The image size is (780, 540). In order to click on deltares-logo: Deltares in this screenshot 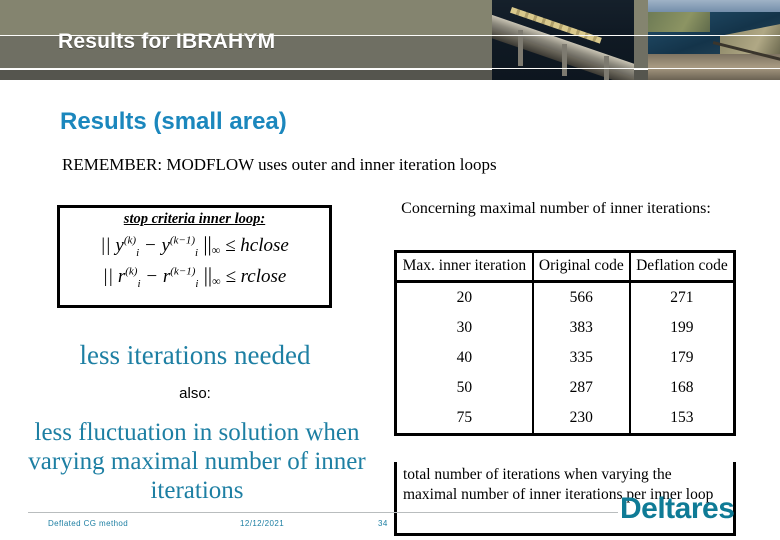, I will do `click(677, 508)`.